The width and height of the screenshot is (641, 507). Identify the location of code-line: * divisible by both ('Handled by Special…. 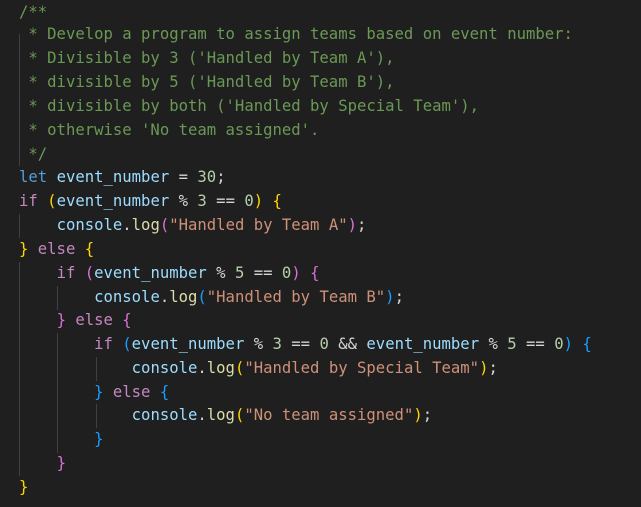
(249, 106).